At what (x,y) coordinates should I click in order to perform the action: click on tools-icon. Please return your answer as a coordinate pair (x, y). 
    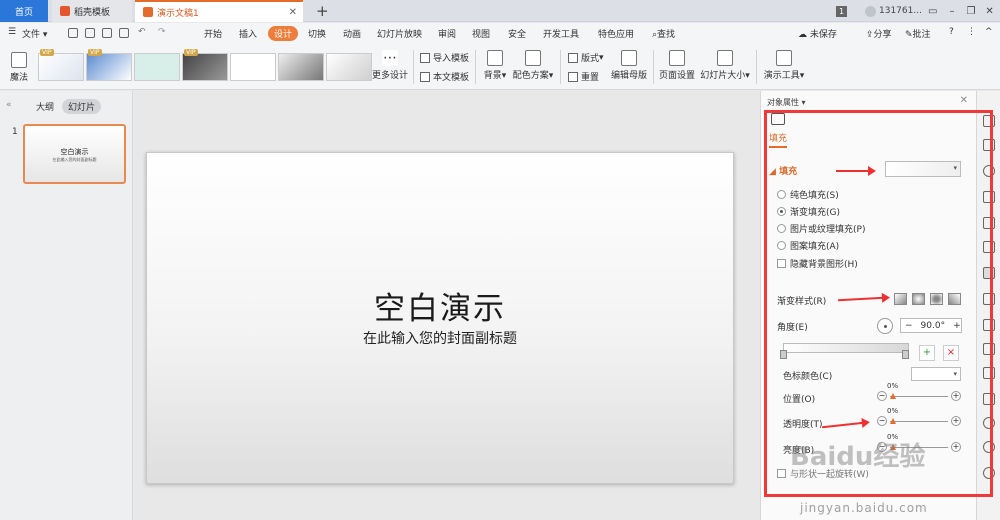
    Looking at the image, I should click on (784, 58).